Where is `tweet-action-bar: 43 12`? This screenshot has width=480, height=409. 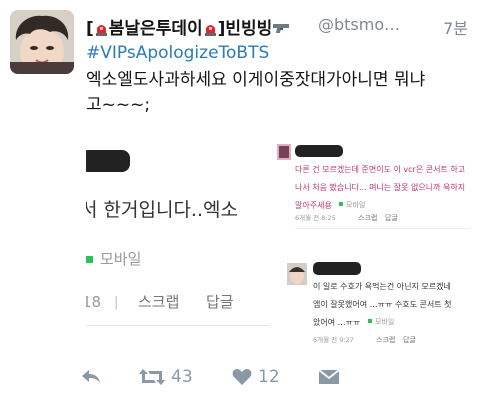 tweet-action-bar: 43 12 is located at coordinates (275, 377).